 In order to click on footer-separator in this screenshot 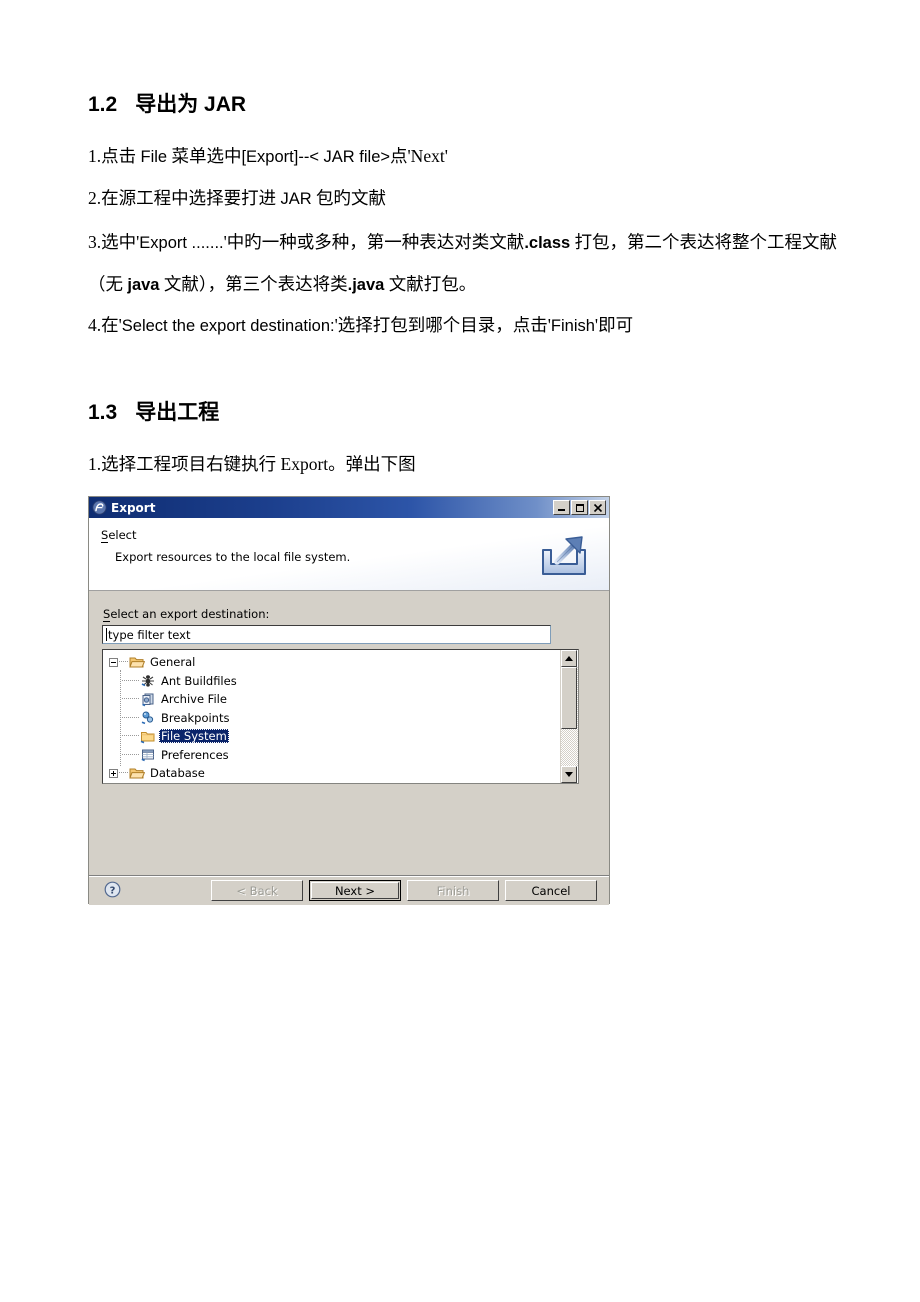, I will do `click(349, 876)`.